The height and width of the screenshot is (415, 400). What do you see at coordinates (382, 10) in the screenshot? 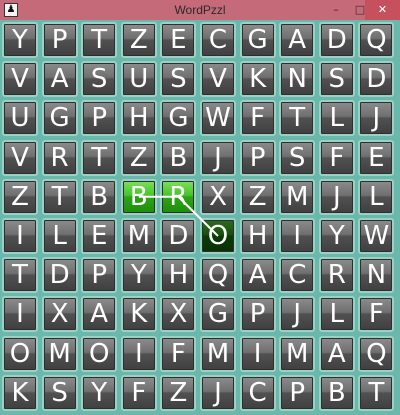
I see `close-button: ✕` at bounding box center [382, 10].